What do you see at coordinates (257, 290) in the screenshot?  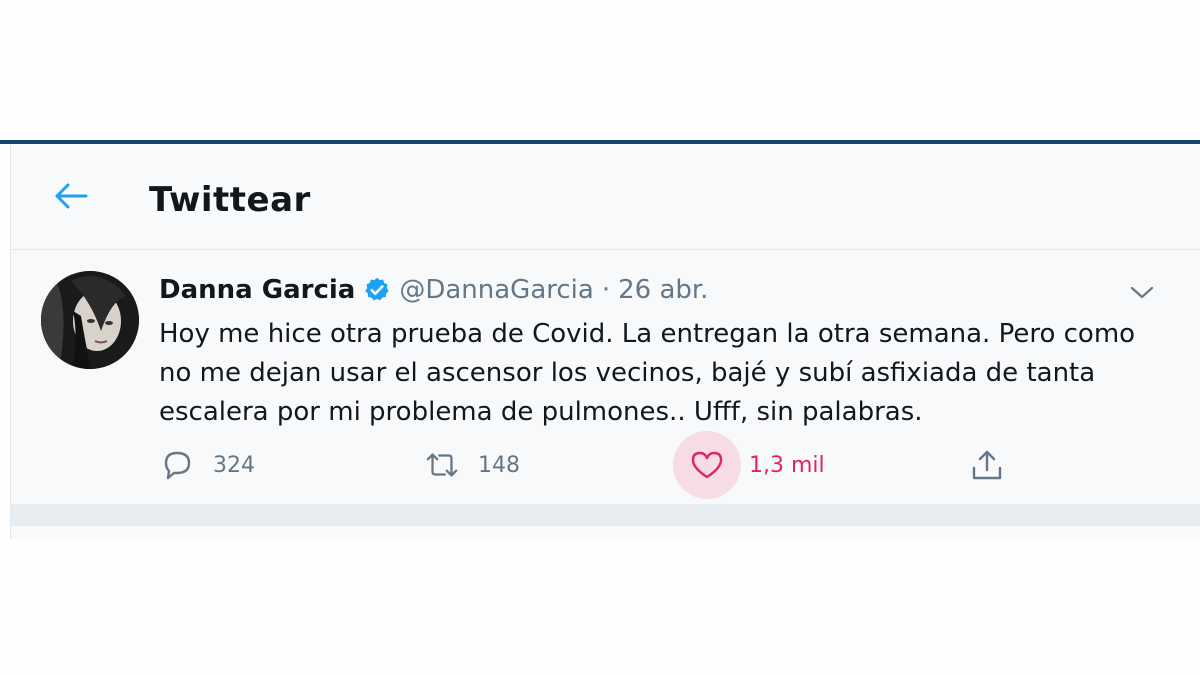 I see `author-name: Danna Garcia` at bounding box center [257, 290].